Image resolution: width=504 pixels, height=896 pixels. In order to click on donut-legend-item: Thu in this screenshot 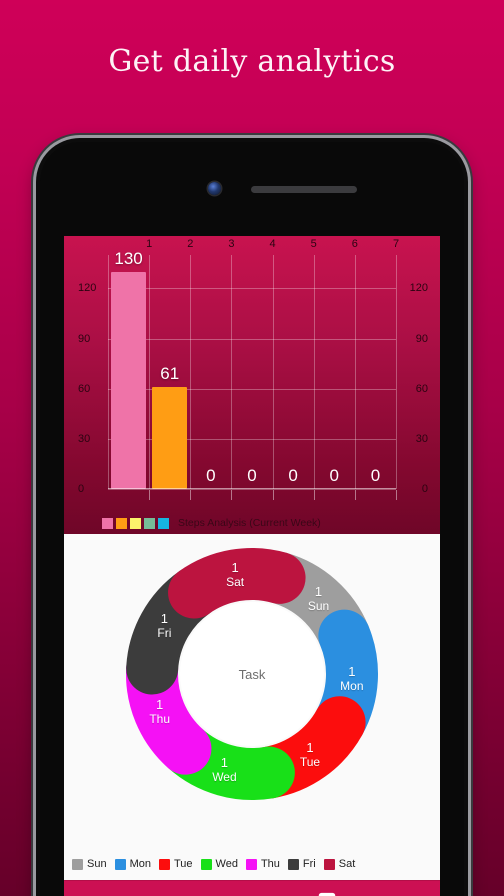, I will do `click(262, 864)`.